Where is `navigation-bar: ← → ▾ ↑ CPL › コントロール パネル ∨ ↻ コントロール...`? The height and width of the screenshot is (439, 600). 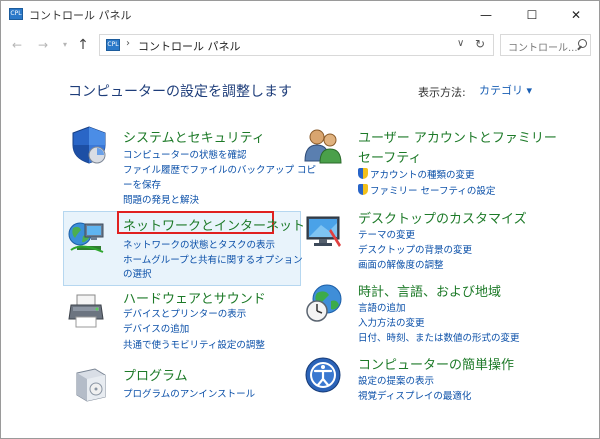 navigation-bar: ← → ▾ ↑ CPL › コントロール パネル ∨ ↻ コントロール... is located at coordinates (300, 45).